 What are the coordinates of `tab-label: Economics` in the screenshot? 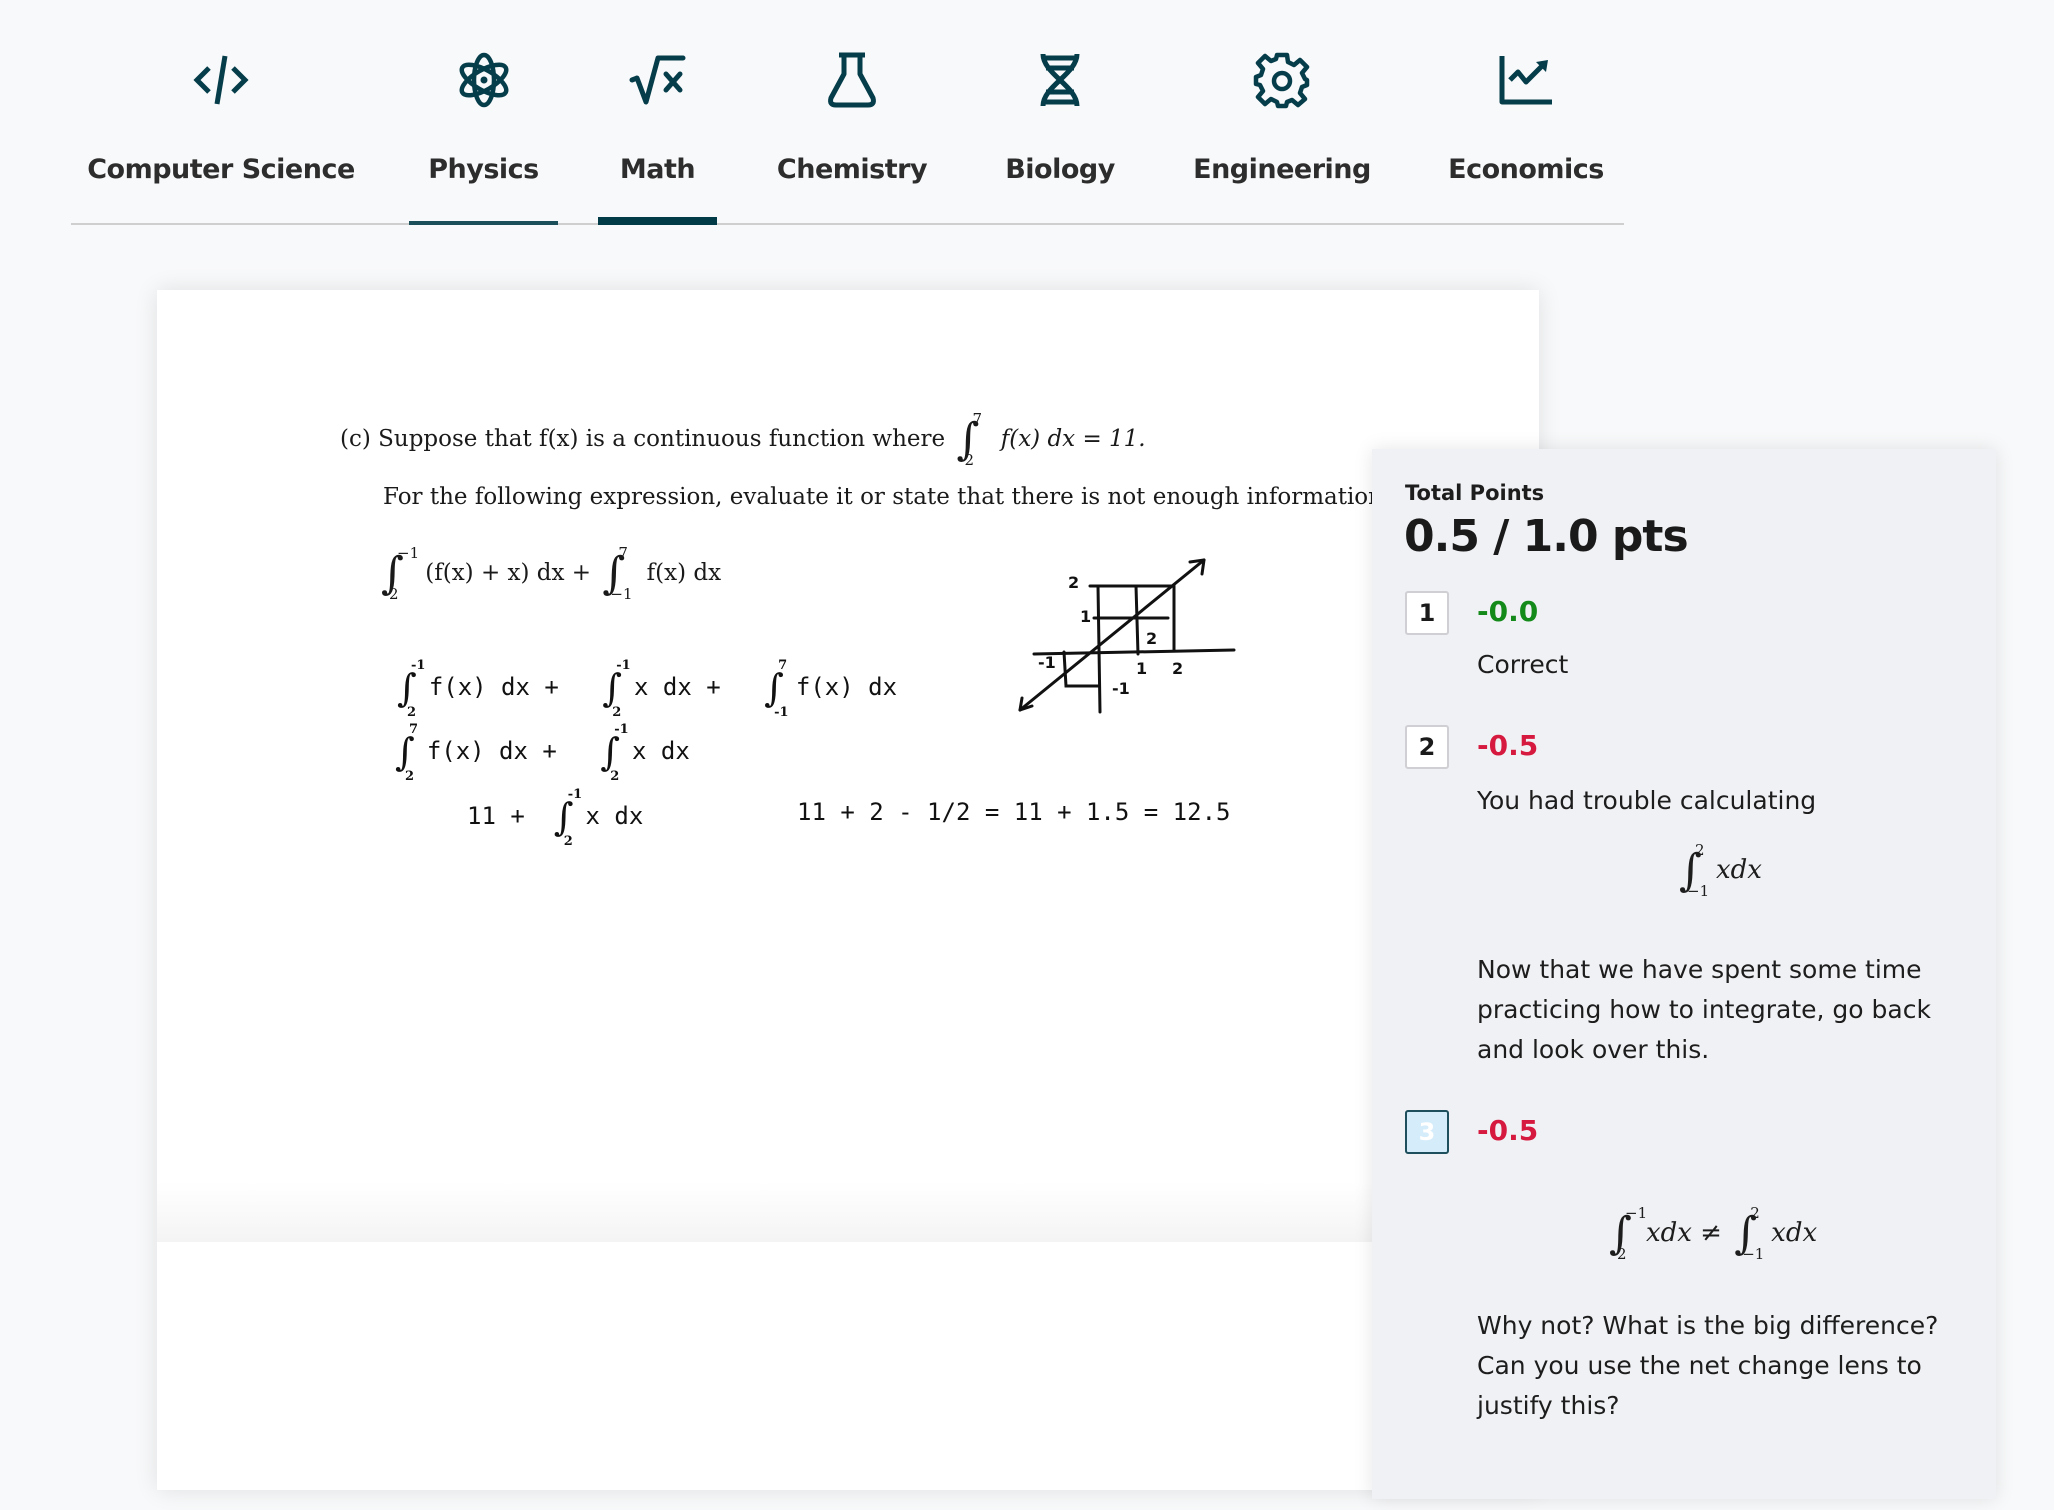 It's located at (1526, 169).